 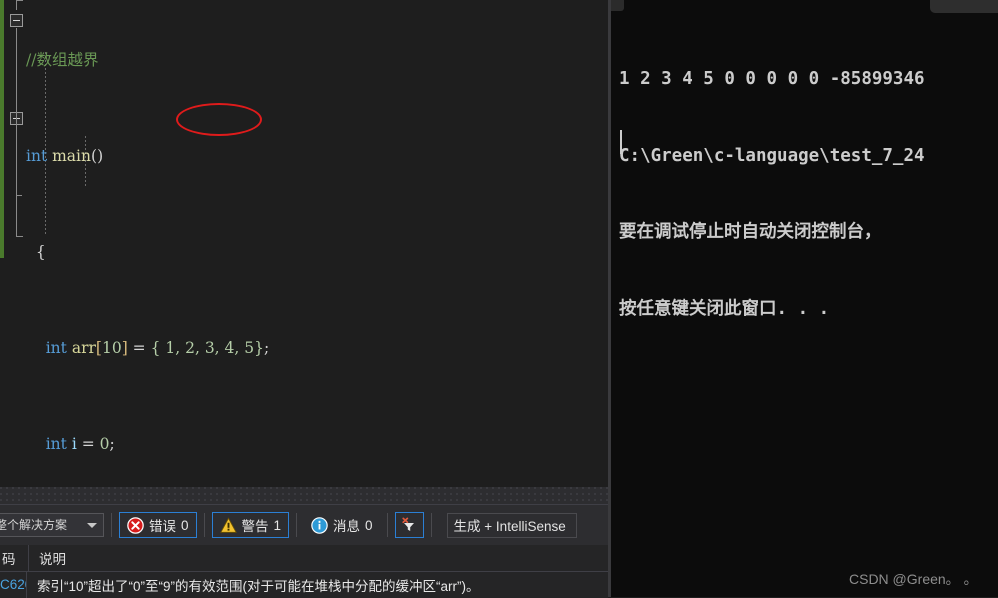 I want to click on code-line-i-decl: int i = 0;, so click(x=147, y=444).